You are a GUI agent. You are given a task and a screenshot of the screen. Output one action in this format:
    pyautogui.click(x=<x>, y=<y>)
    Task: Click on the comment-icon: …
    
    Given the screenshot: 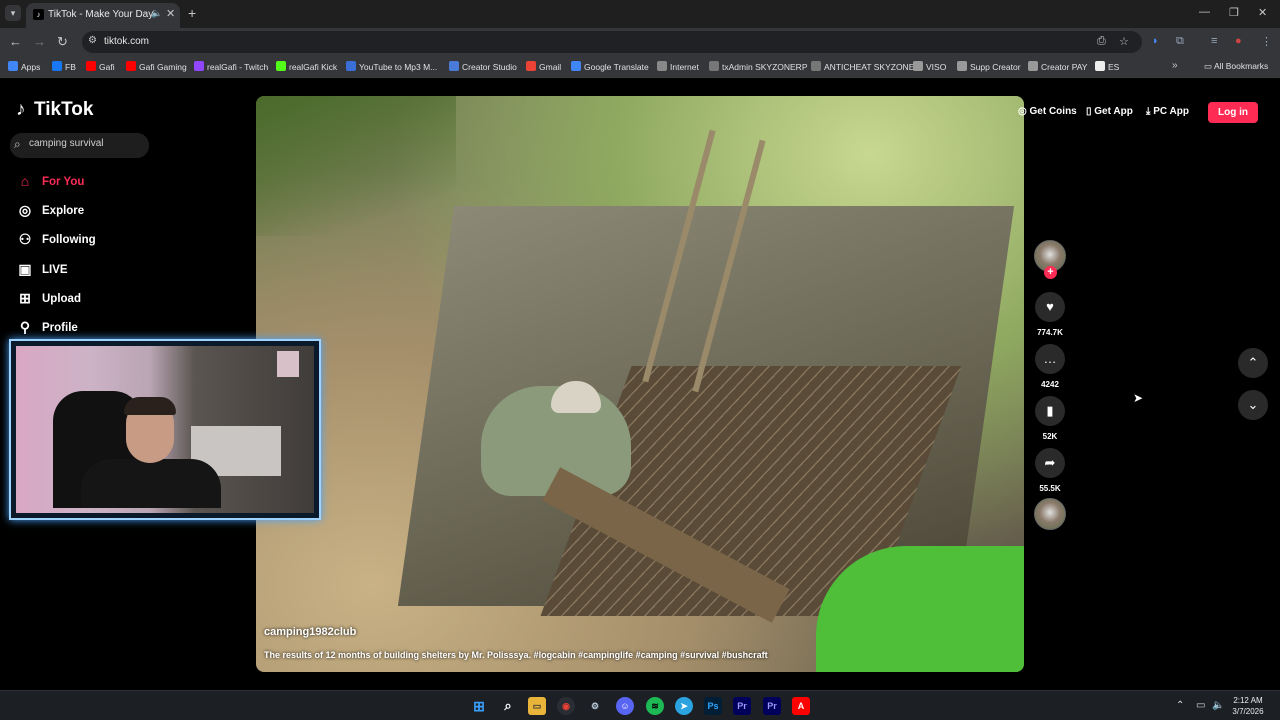 What is the action you would take?
    pyautogui.click(x=1050, y=359)
    